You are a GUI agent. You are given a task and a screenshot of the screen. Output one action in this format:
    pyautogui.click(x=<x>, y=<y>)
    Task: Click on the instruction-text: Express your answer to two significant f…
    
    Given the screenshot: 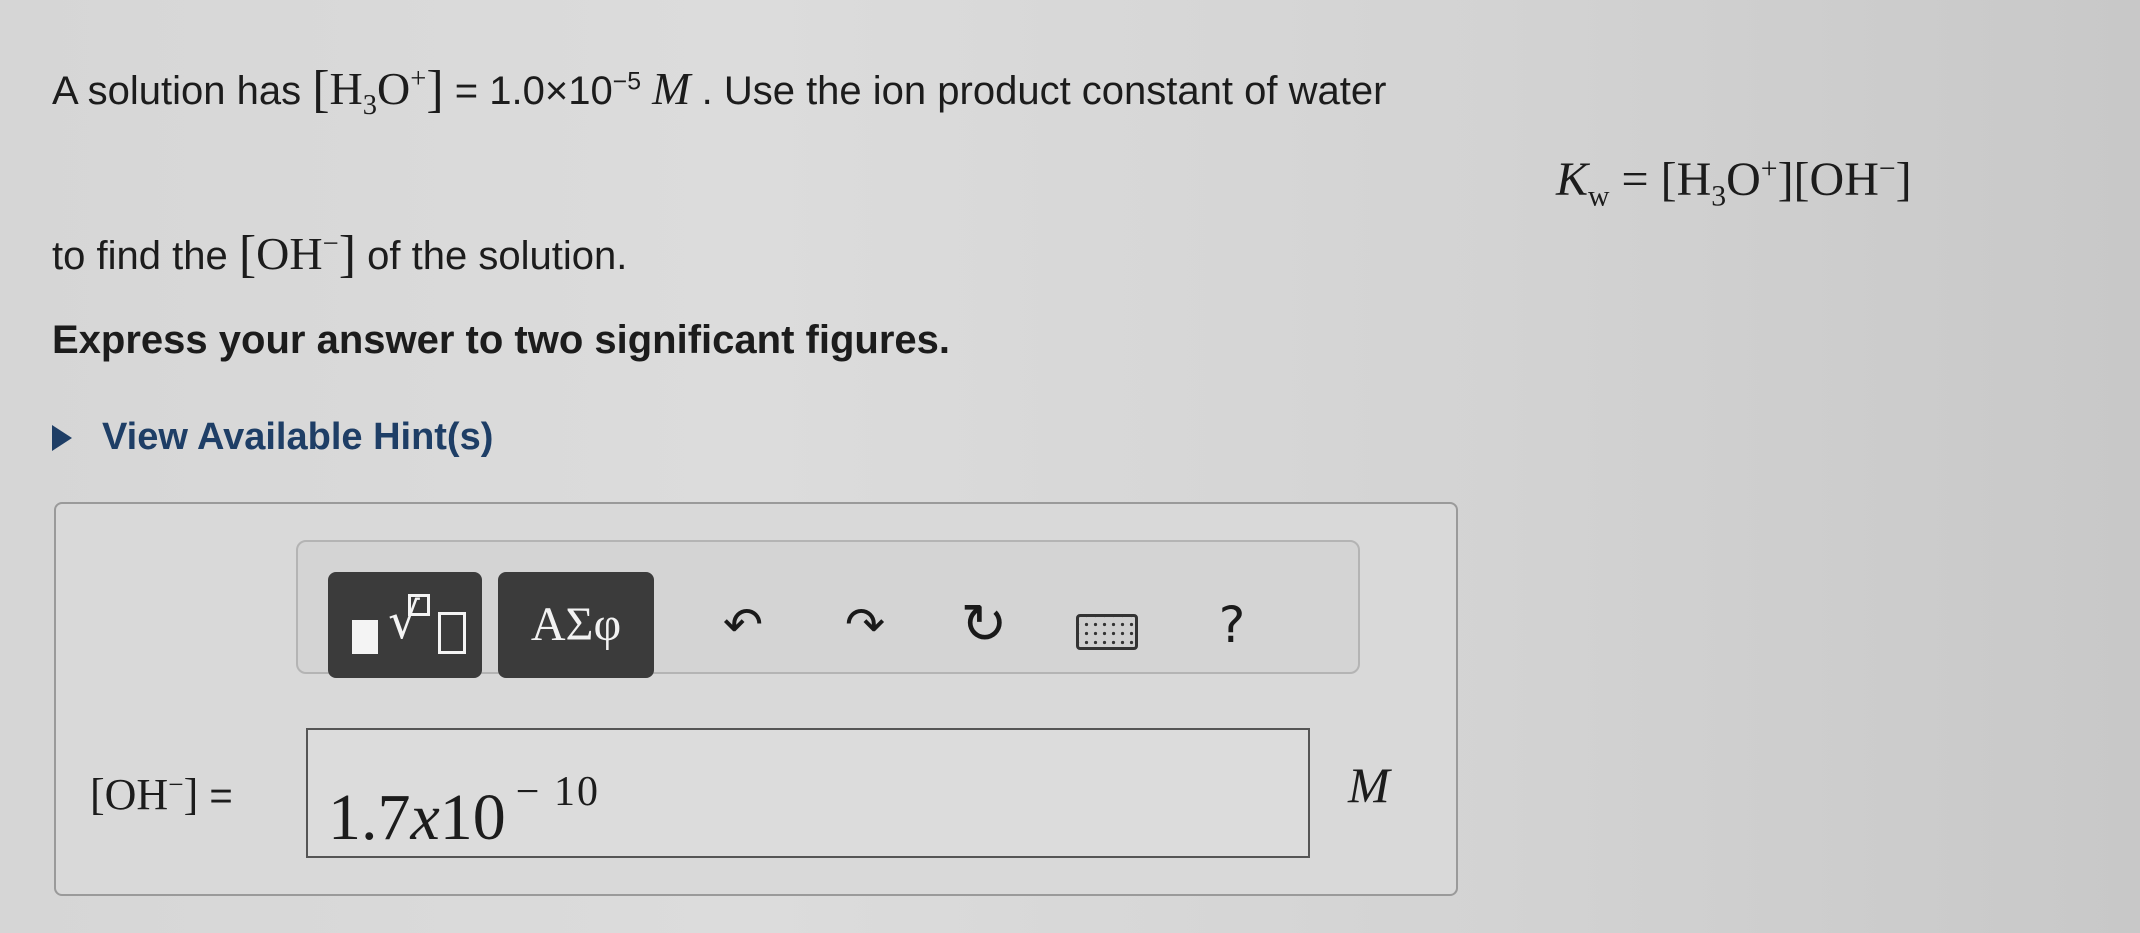 What is the action you would take?
    pyautogui.click(x=501, y=340)
    